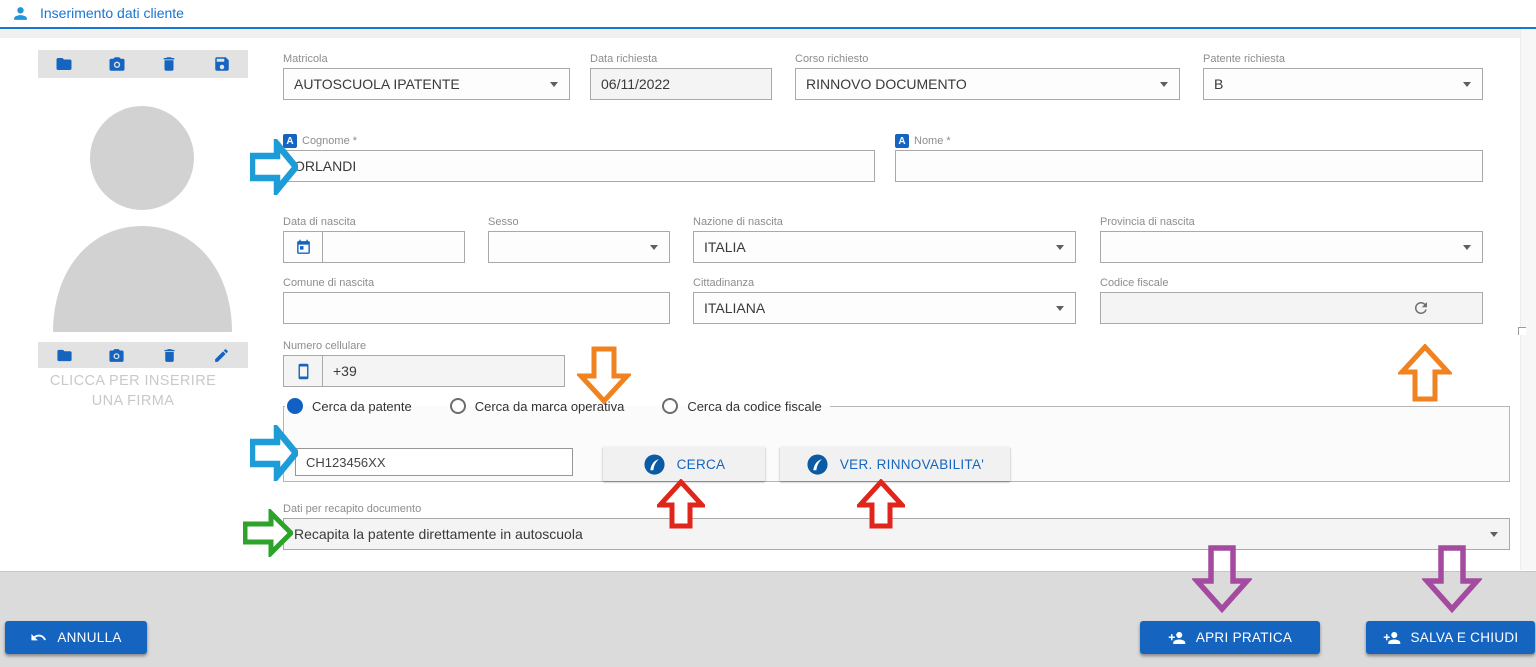 This screenshot has width=1536, height=667. What do you see at coordinates (902, 141) in the screenshot?
I see `text-field-icon: A` at bounding box center [902, 141].